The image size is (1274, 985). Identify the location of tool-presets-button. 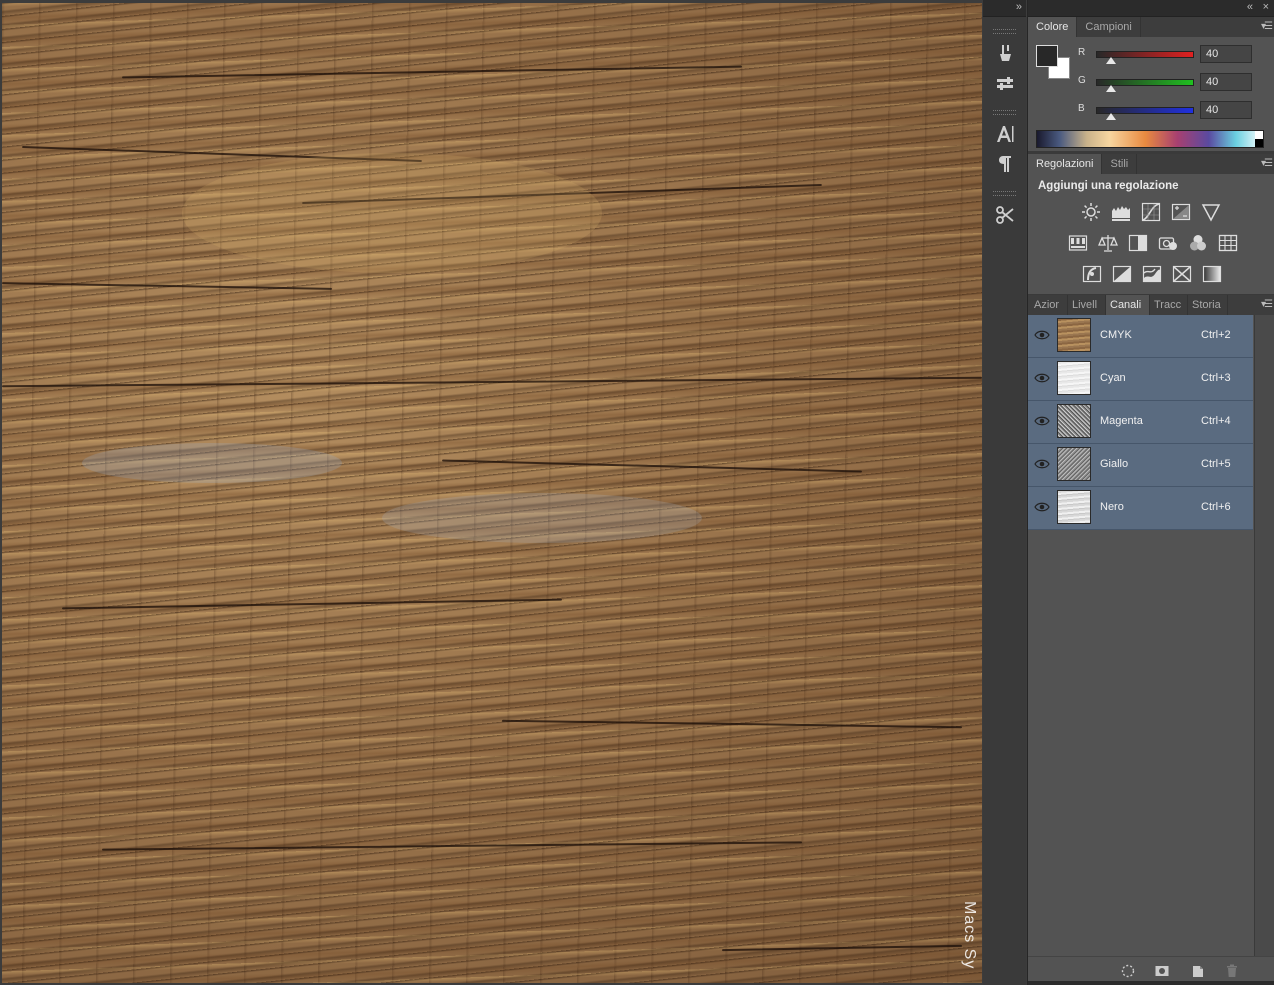
(1004, 83).